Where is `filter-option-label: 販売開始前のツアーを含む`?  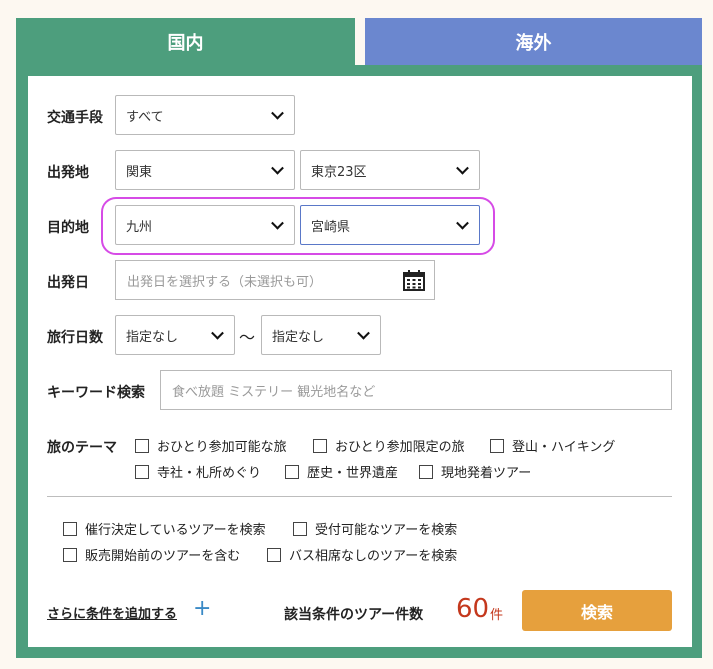 filter-option-label: 販売開始前のツアーを含む is located at coordinates (163, 556).